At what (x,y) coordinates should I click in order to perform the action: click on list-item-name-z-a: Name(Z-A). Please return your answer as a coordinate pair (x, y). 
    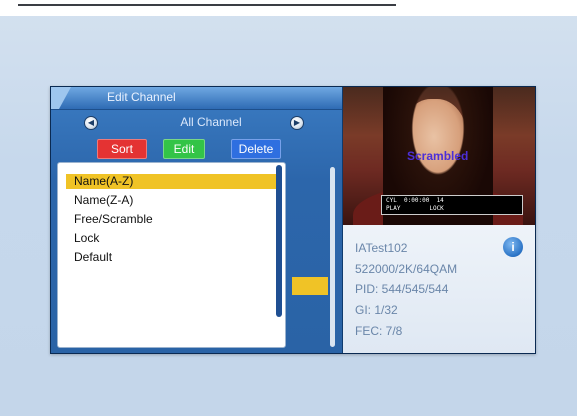
    Looking at the image, I should click on (172, 200).